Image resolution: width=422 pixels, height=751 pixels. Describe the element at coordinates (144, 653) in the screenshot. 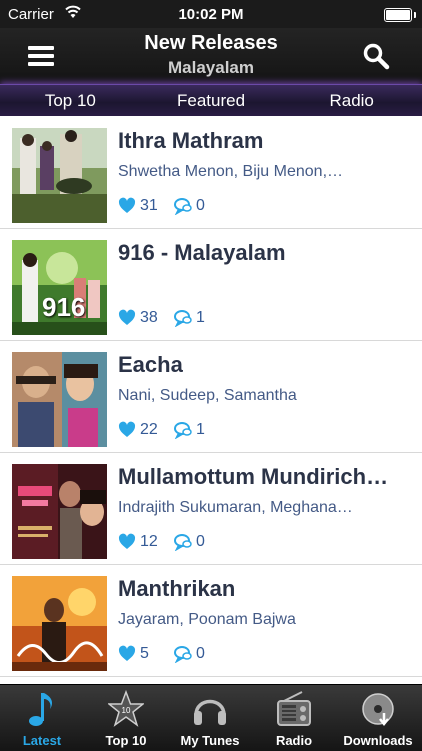

I see `likes-value: 5` at that location.